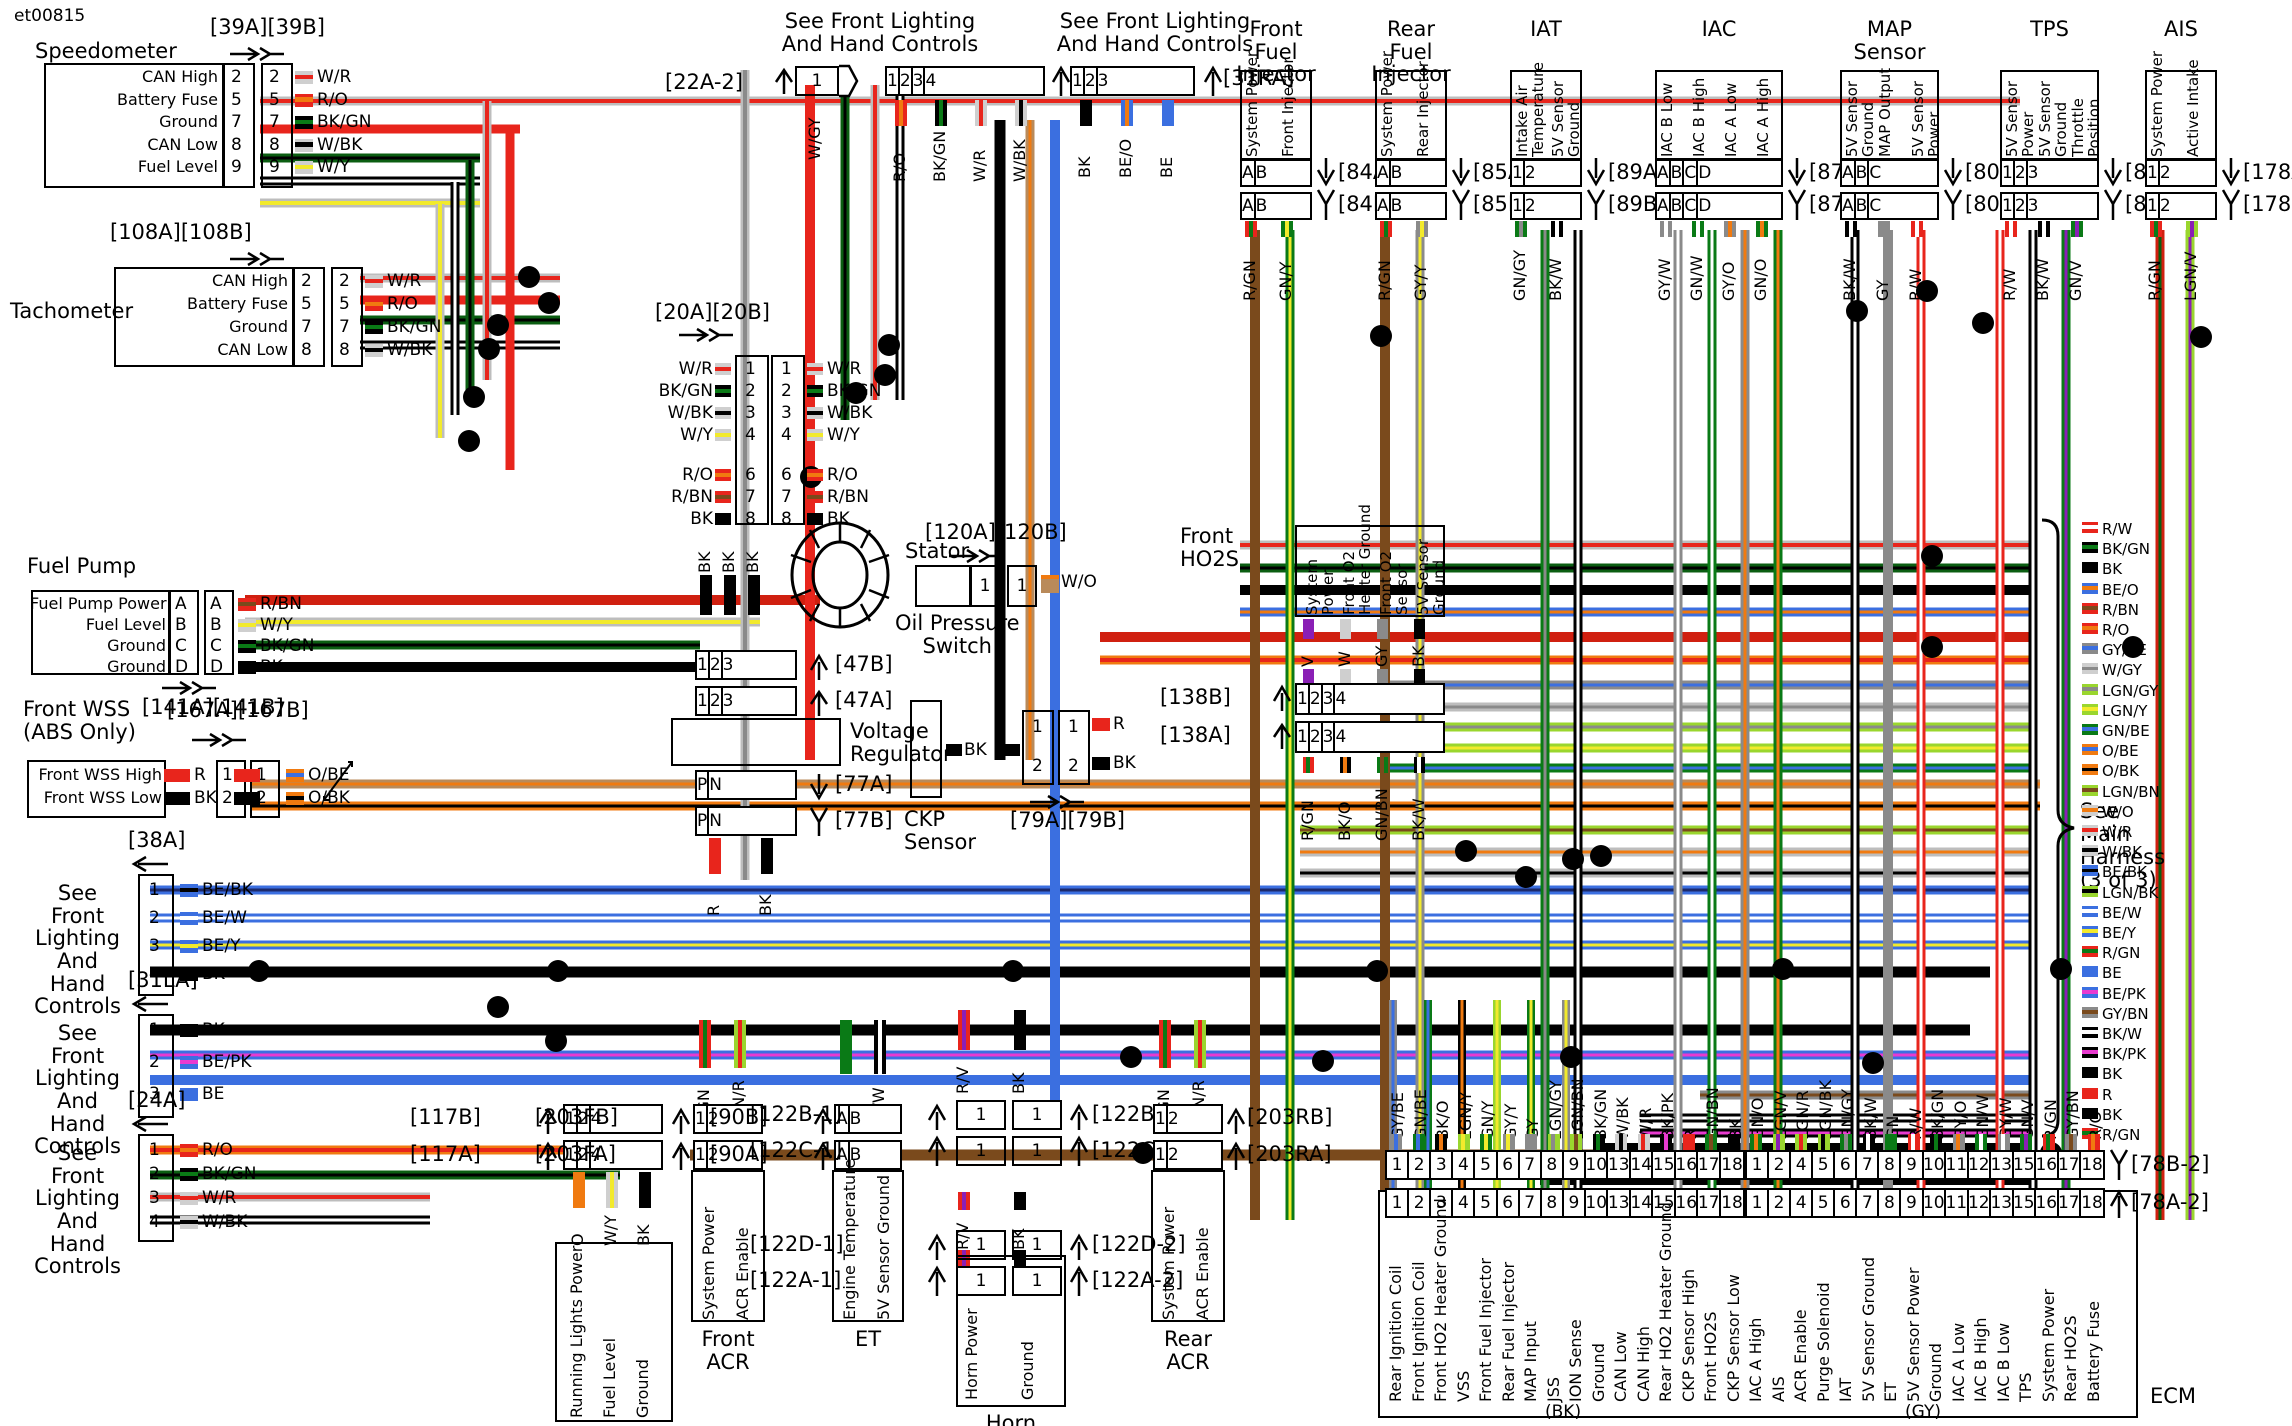 This screenshot has width=2292, height=1426. I want to click on ho2s-header: Front O2 Heater Ground, so click(1357, 559).